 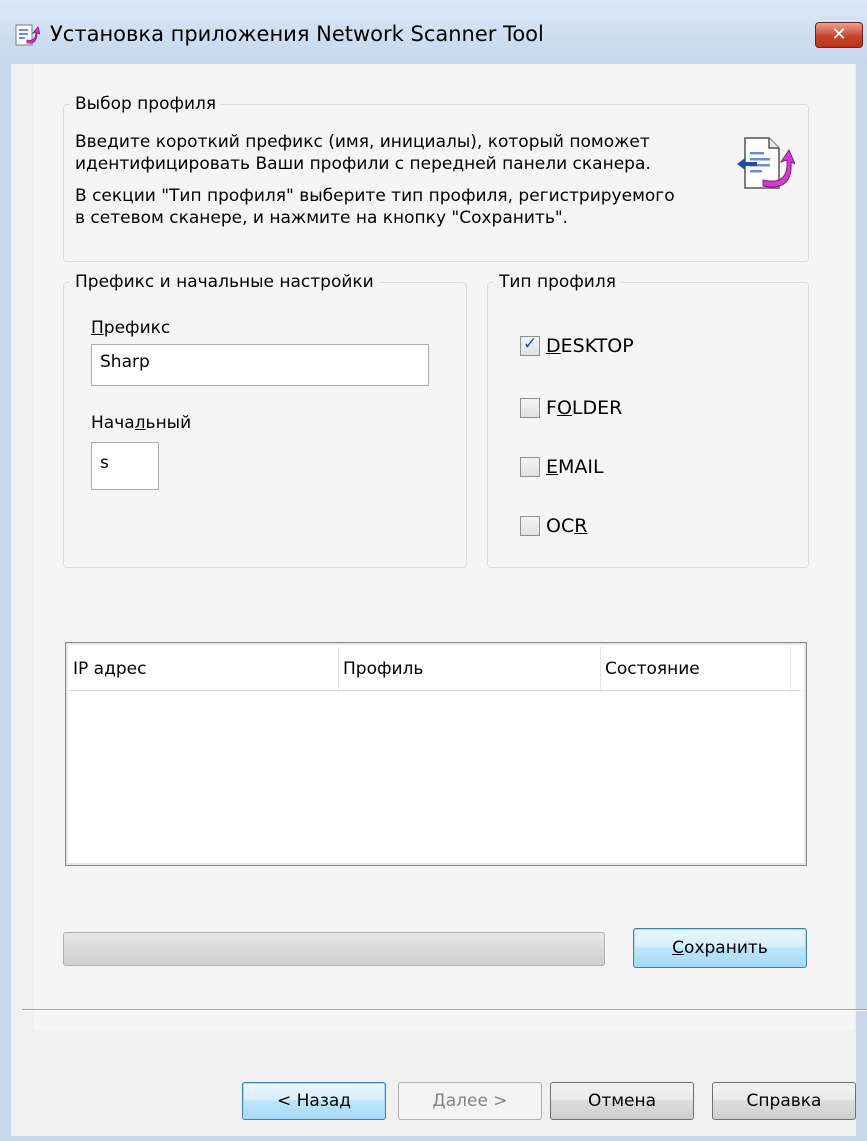 I want to click on checkbox-box-desktop, so click(x=530, y=345).